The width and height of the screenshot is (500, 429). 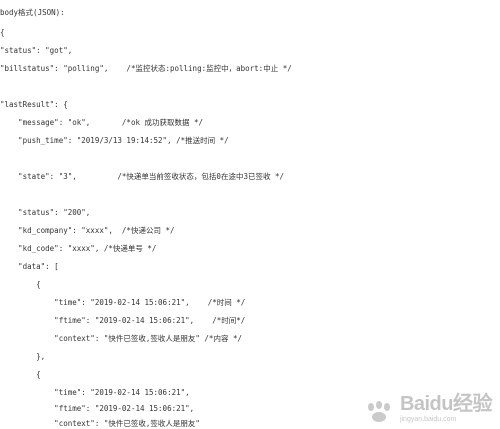 What do you see at coordinates (123, 320) in the screenshot?
I see `code-line: "ftime": "2019-02-14 15:06:21", /*时间*/` at bounding box center [123, 320].